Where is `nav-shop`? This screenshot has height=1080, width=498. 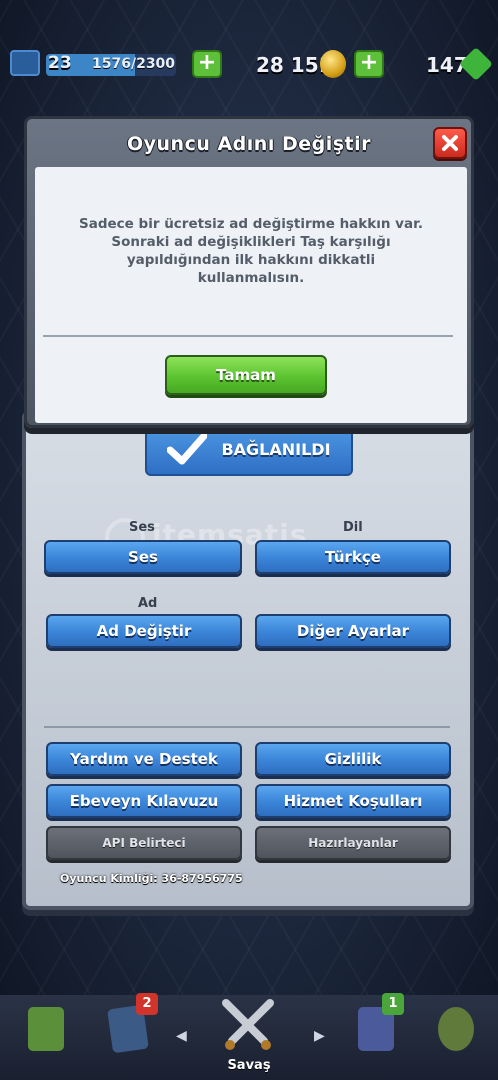
nav-shop is located at coordinates (46, 1037).